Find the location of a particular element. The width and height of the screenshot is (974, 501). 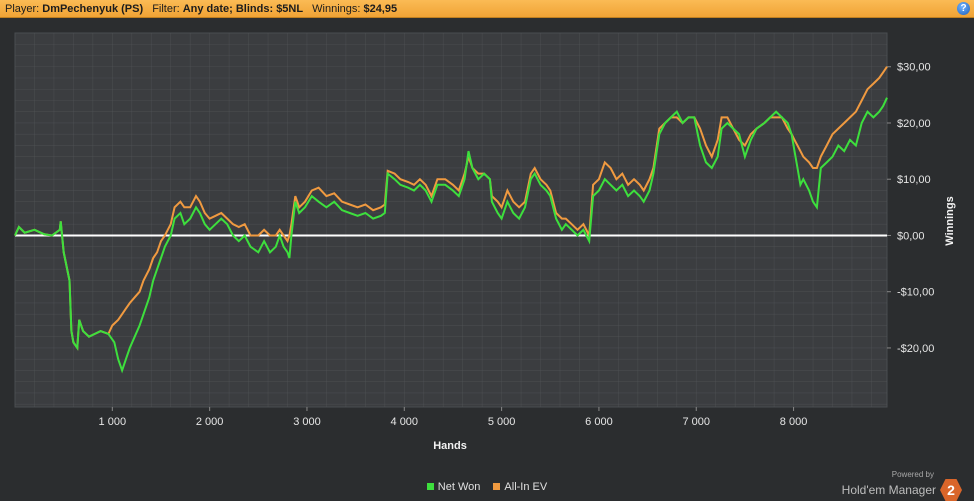

x-tick-label: 7 000 is located at coordinates (696, 422).